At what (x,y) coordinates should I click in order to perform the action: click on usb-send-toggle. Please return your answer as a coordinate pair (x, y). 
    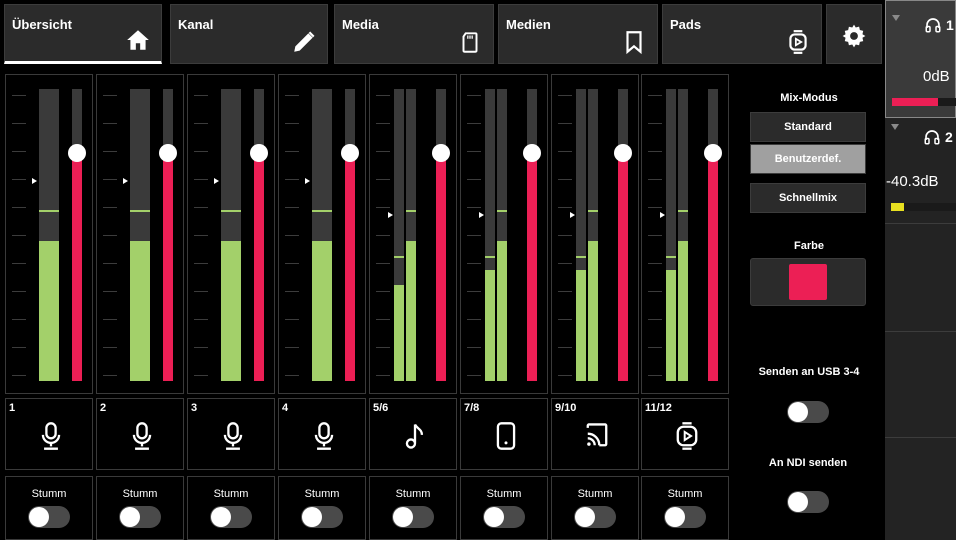
    Looking at the image, I should click on (808, 412).